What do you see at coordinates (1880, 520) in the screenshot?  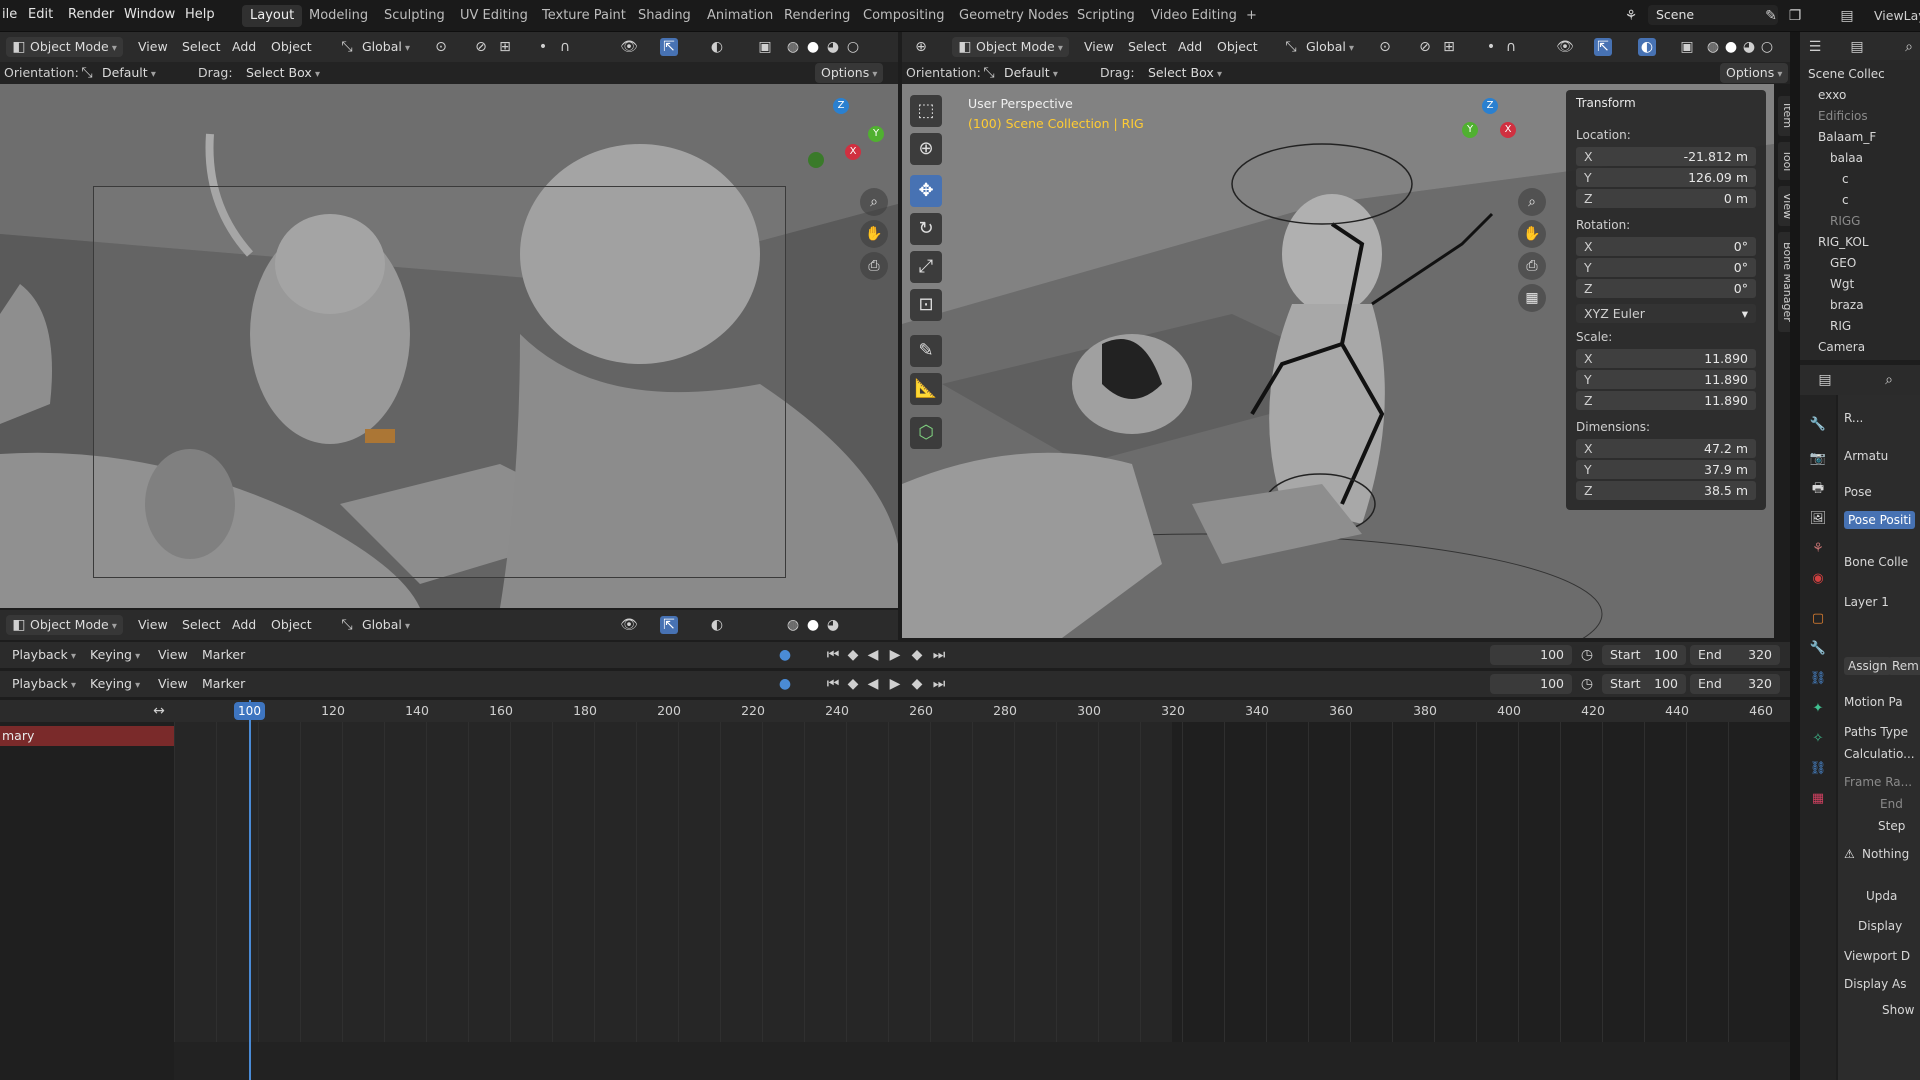 I see `pose-position-button: Pose Positi` at bounding box center [1880, 520].